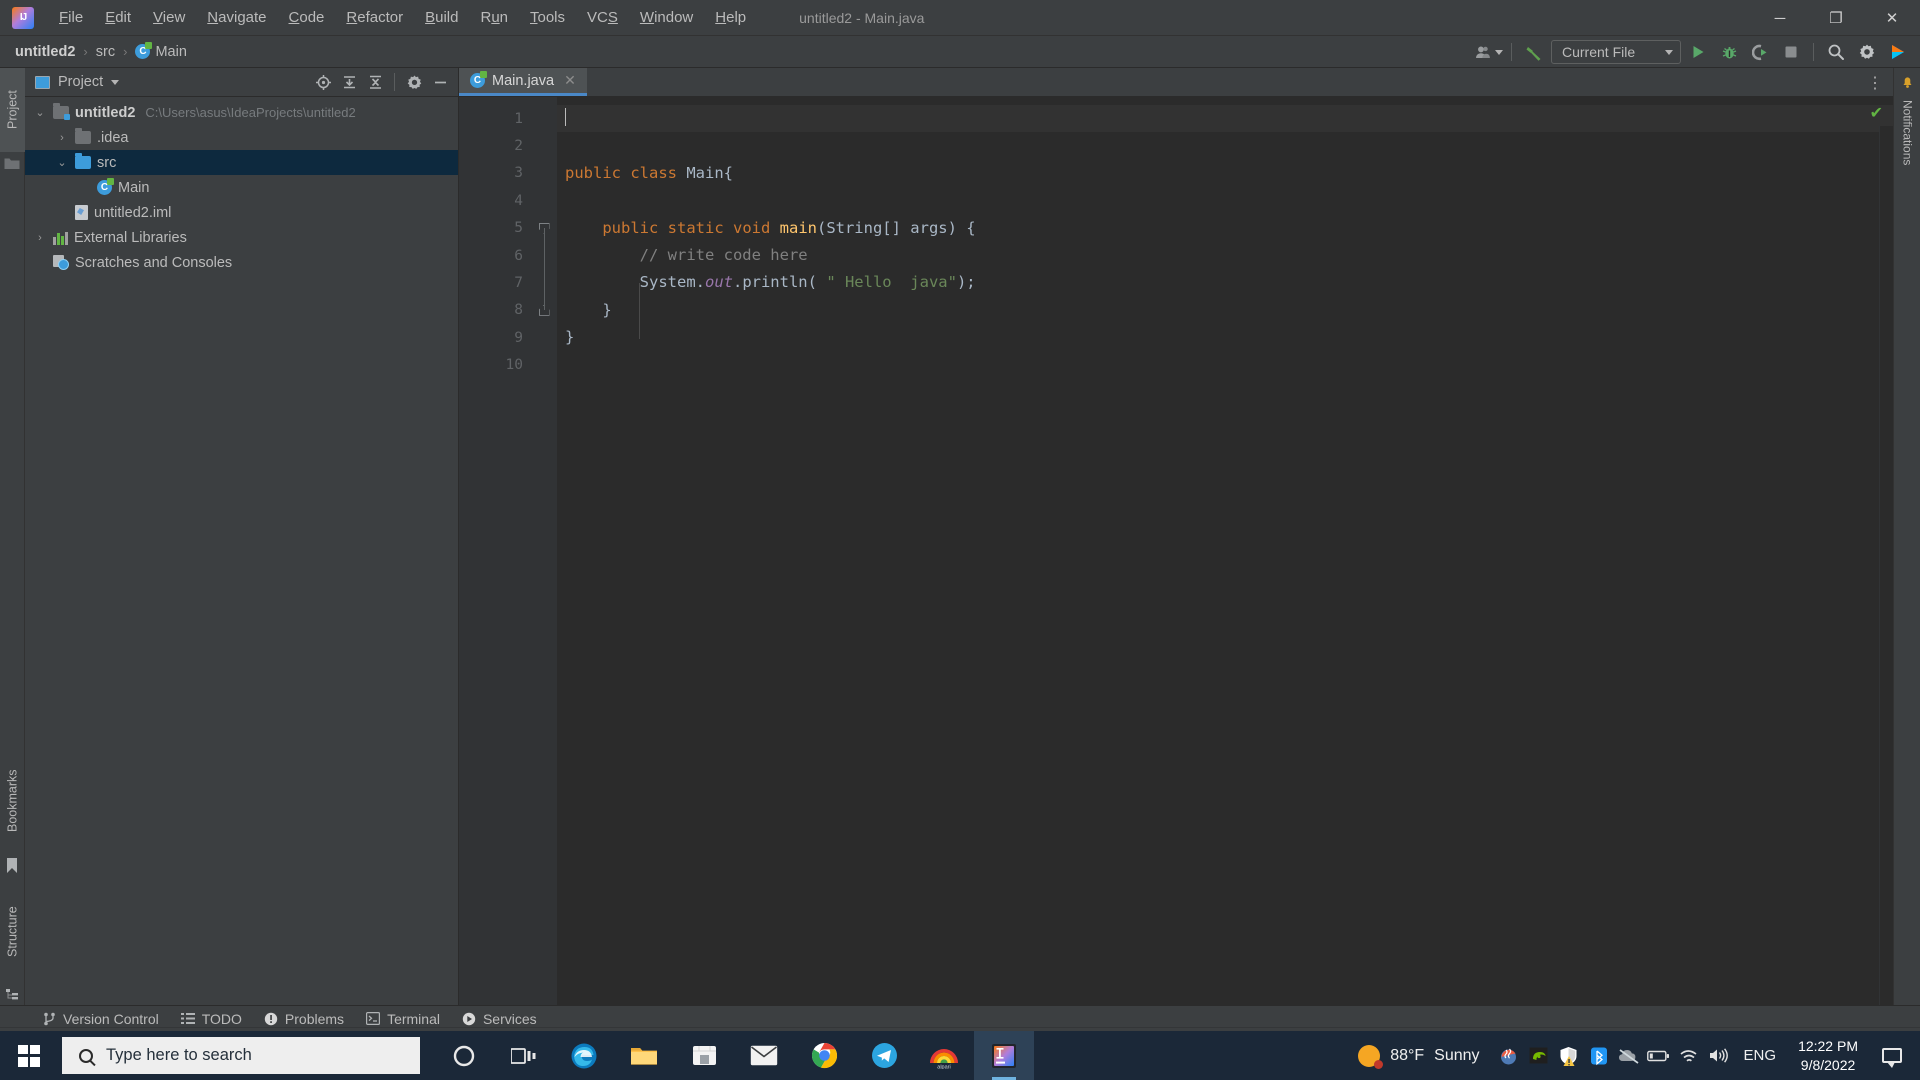  What do you see at coordinates (236, 17) in the screenshot?
I see `menu-navigate: Navigate` at bounding box center [236, 17].